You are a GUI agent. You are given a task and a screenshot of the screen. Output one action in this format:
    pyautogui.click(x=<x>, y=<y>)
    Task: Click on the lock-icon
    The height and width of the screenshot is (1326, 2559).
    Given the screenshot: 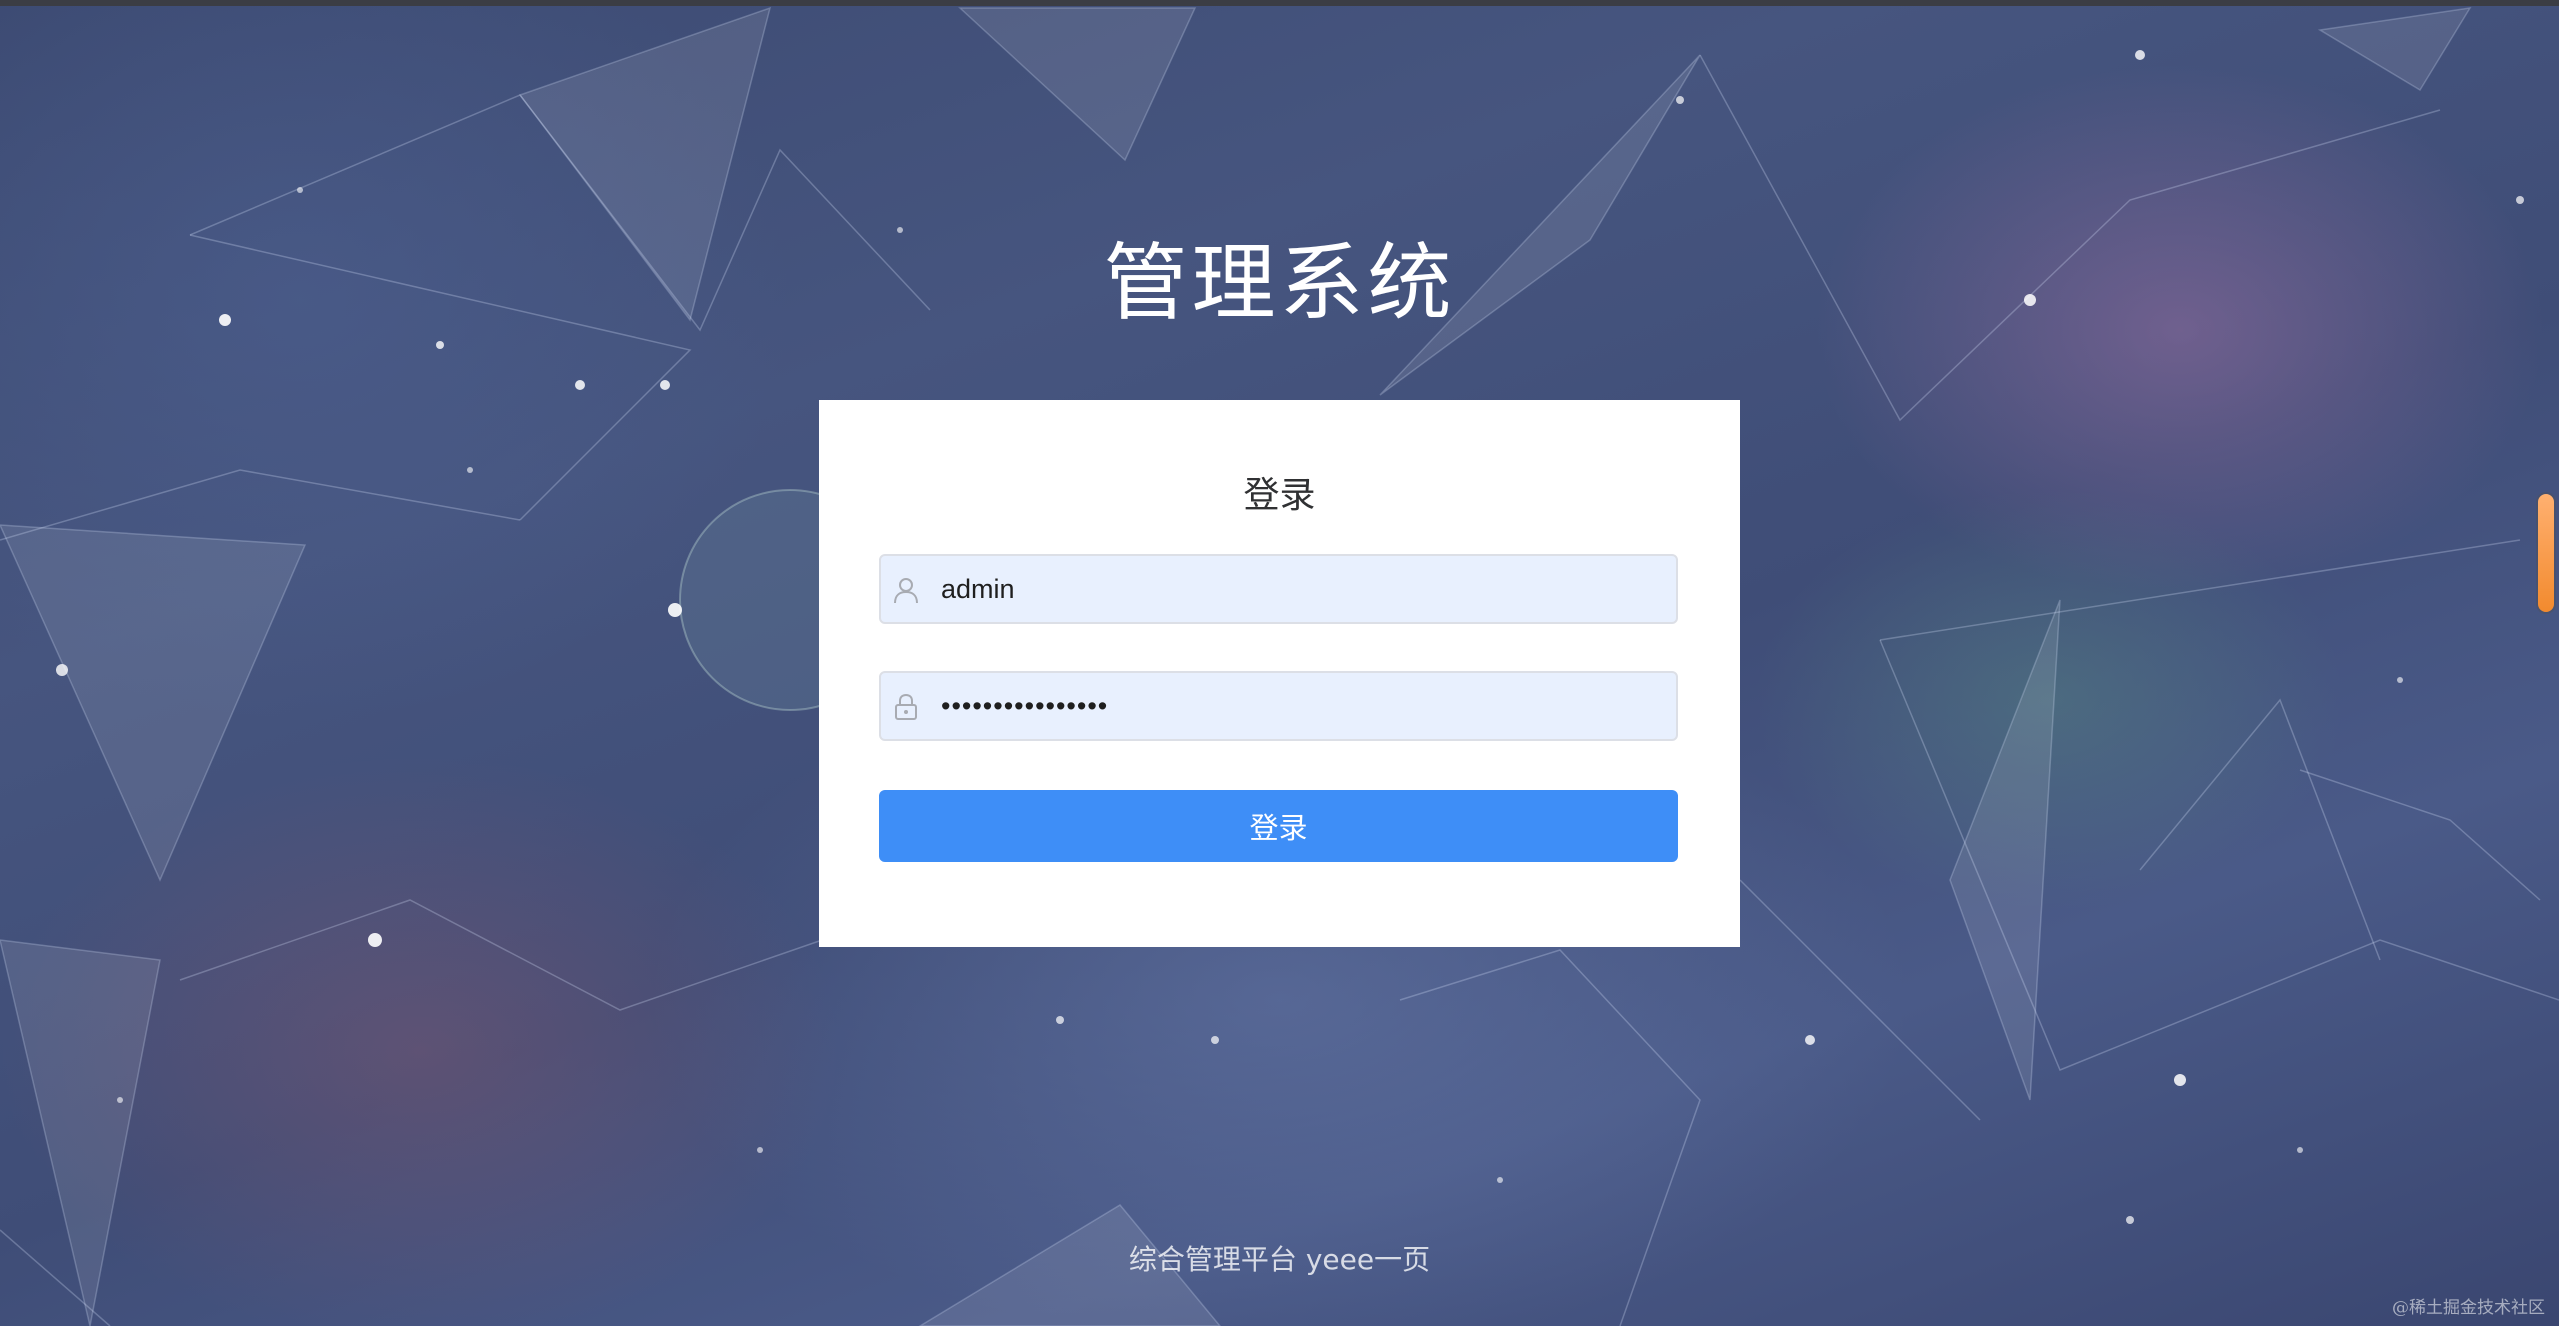 What is the action you would take?
    pyautogui.click(x=906, y=706)
    